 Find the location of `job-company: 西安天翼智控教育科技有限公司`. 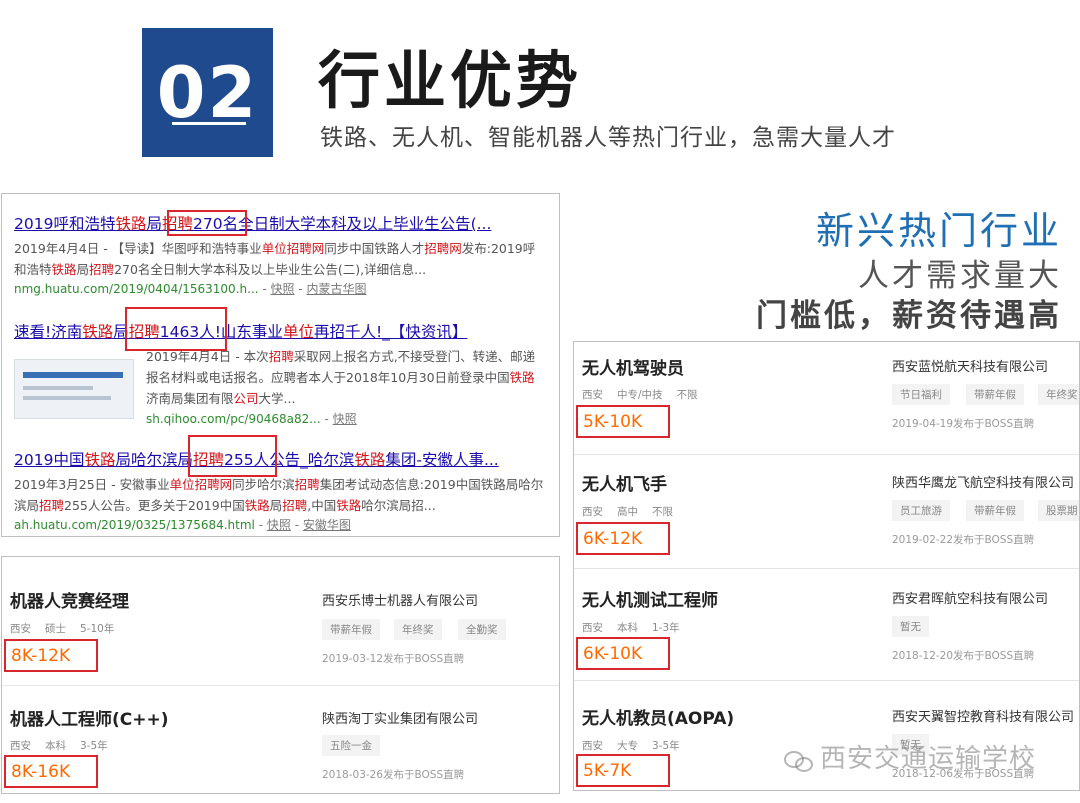

job-company: 西安天翼智控教育科技有限公司 is located at coordinates (983, 717).